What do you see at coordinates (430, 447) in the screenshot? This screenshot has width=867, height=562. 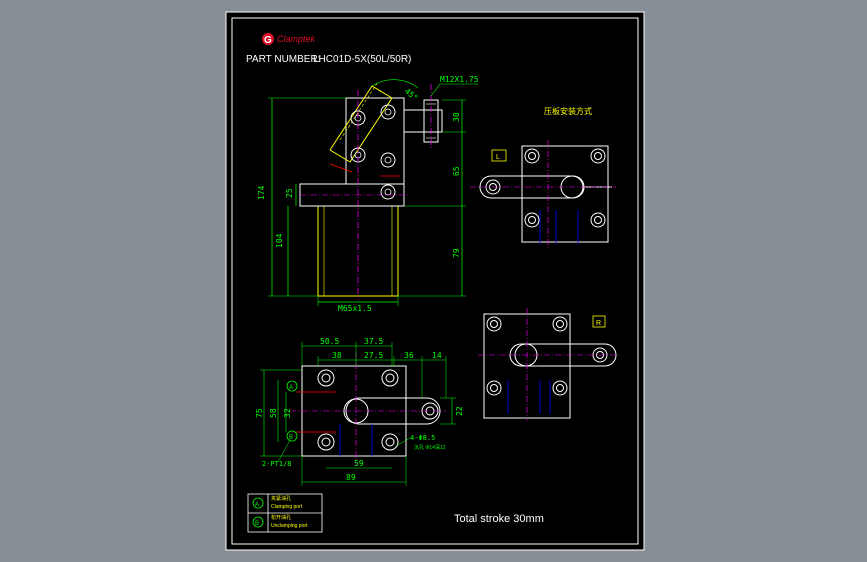 I see `hole-note: 沉孔 Φ14深12` at bounding box center [430, 447].